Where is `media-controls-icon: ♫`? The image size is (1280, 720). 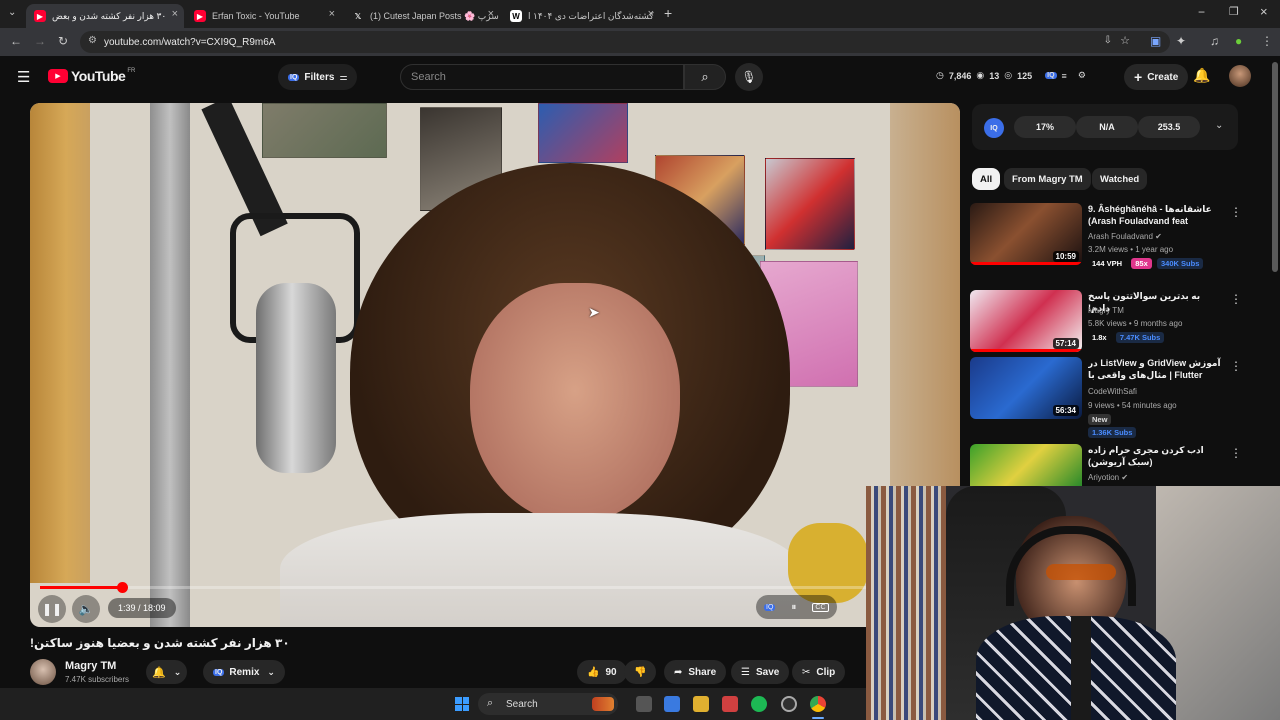
media-controls-icon: ♫ is located at coordinates (1214, 41).